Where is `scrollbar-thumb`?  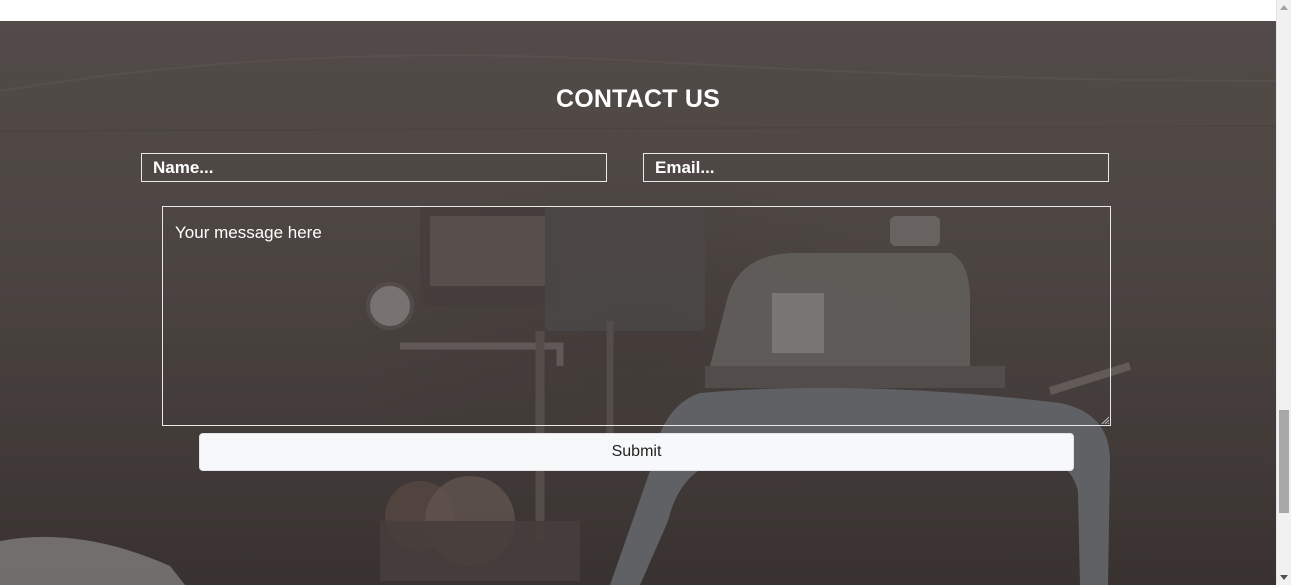
scrollbar-thumb is located at coordinates (1284, 461).